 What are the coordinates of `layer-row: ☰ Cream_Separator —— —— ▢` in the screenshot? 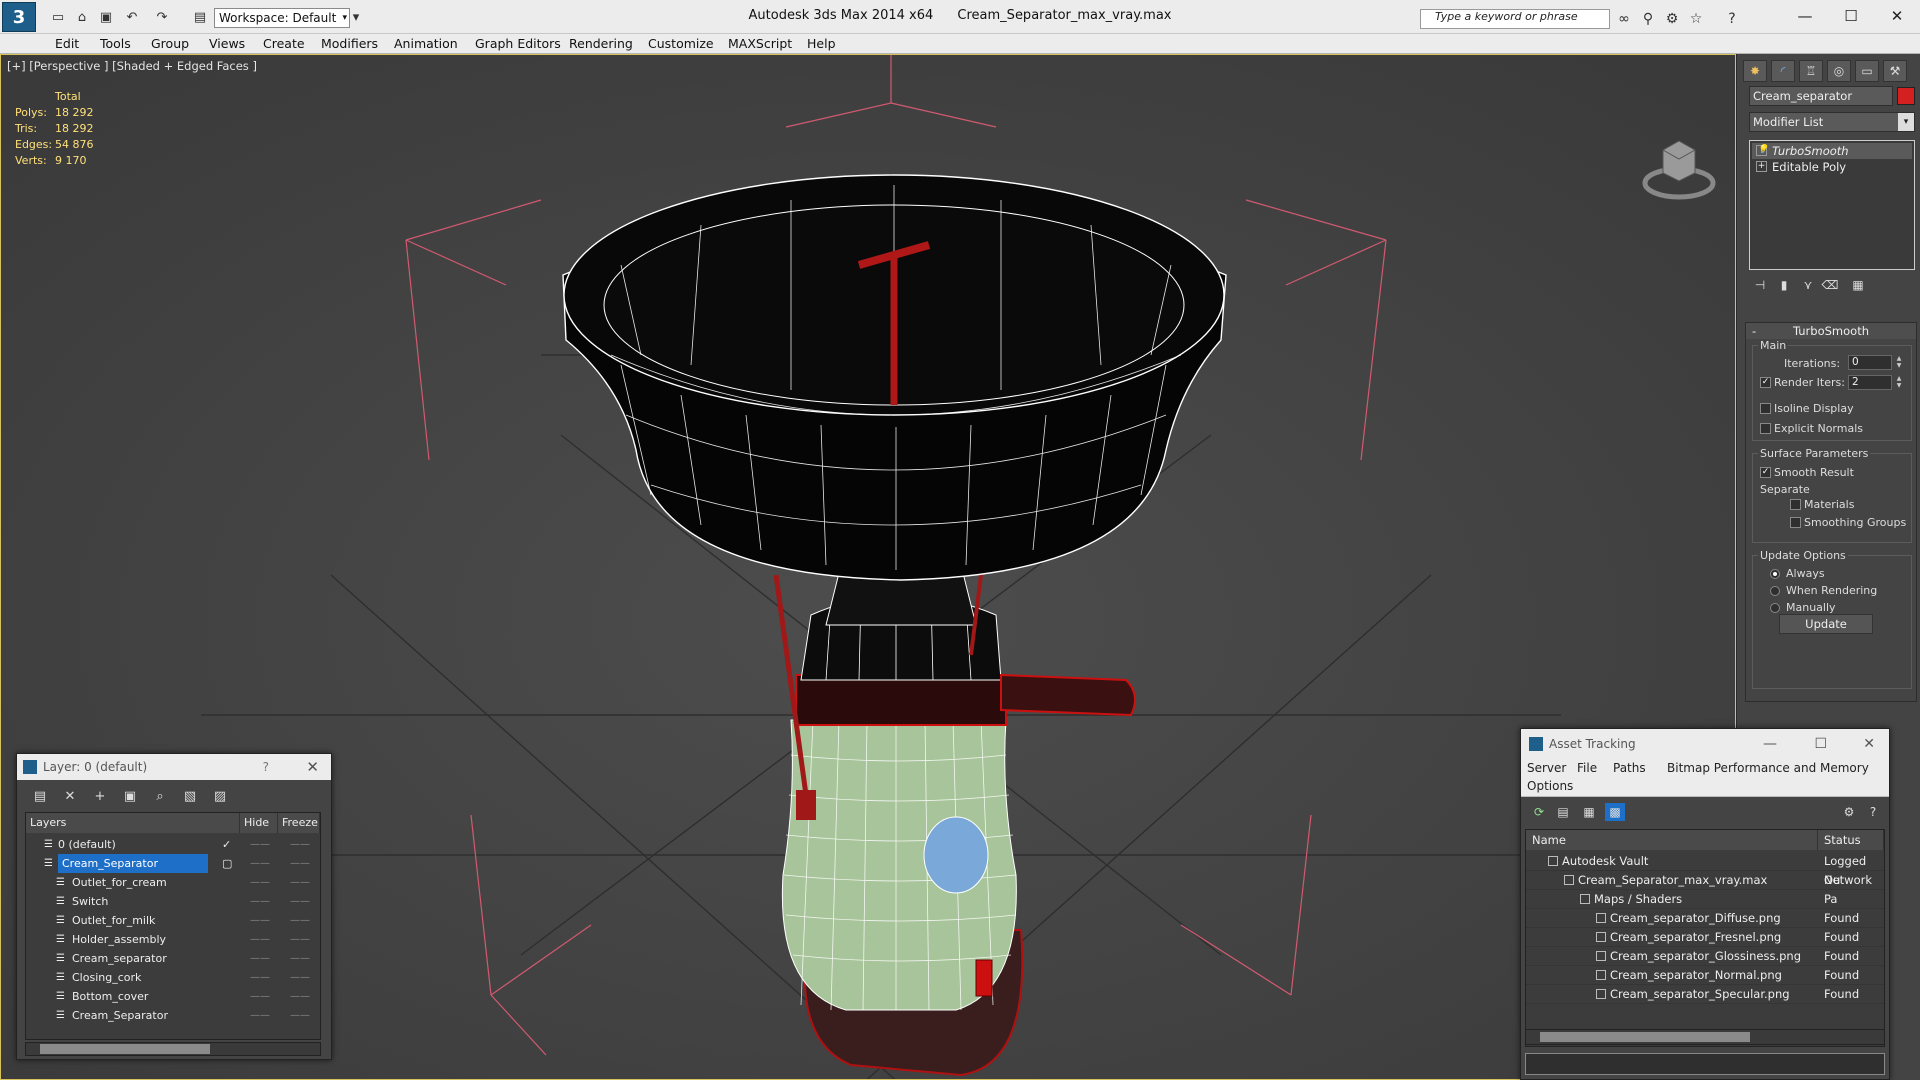 It's located at (173, 863).